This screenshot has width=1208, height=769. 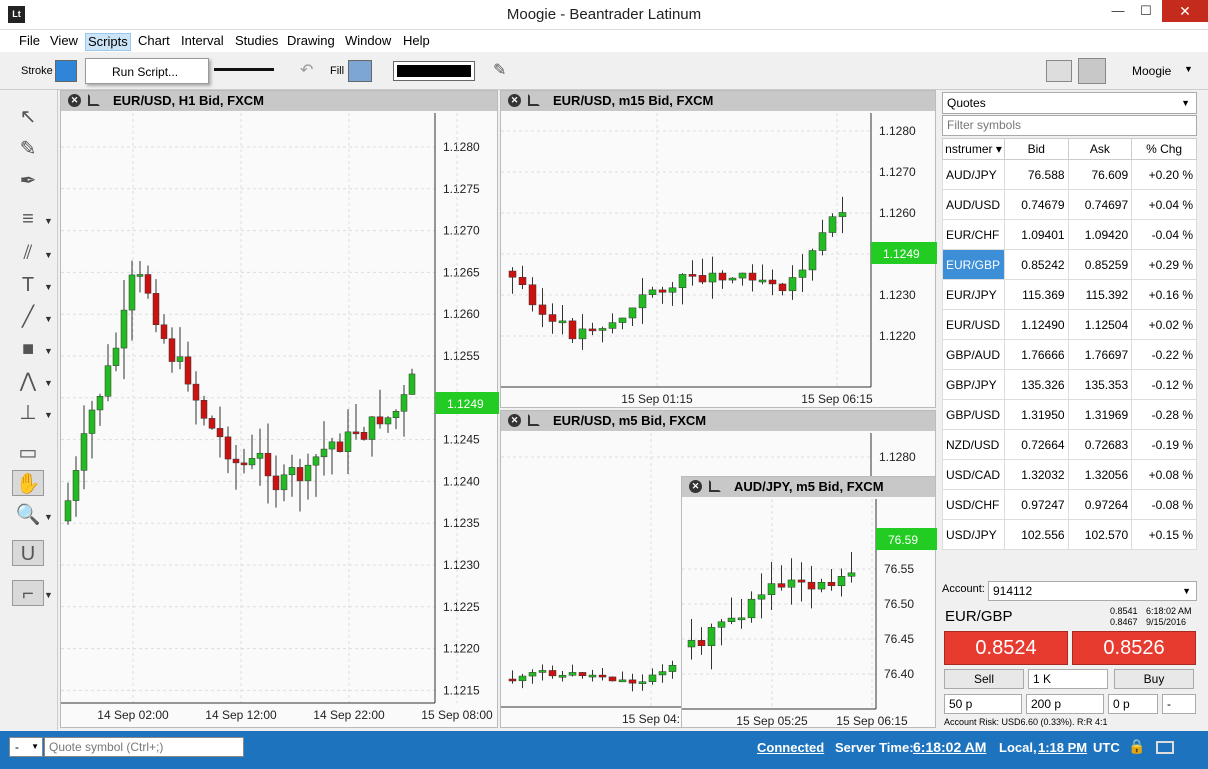 What do you see at coordinates (28, 253) in the screenshot?
I see `channel-icon: ⫽` at bounding box center [28, 253].